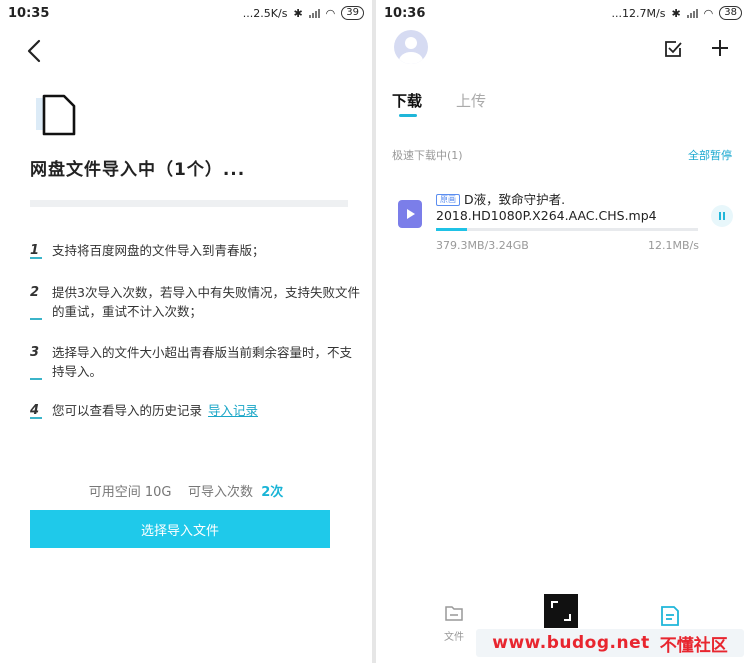  I want to click on note-item: 4 您可以查看导入的历史记录 导入记录, so click(144, 411).